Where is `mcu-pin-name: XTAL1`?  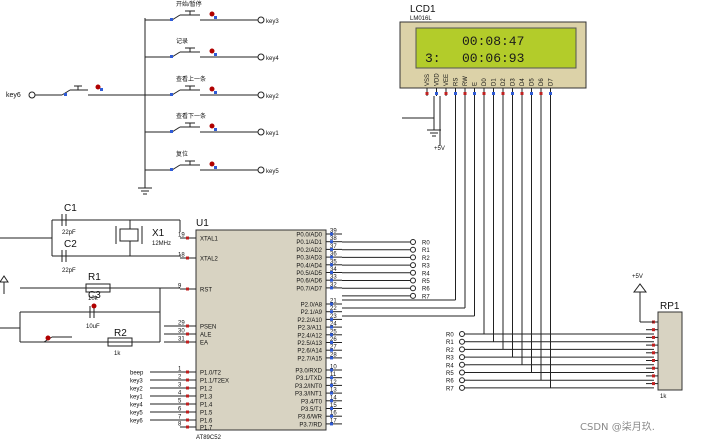 mcu-pin-name: XTAL1 is located at coordinates (209, 240).